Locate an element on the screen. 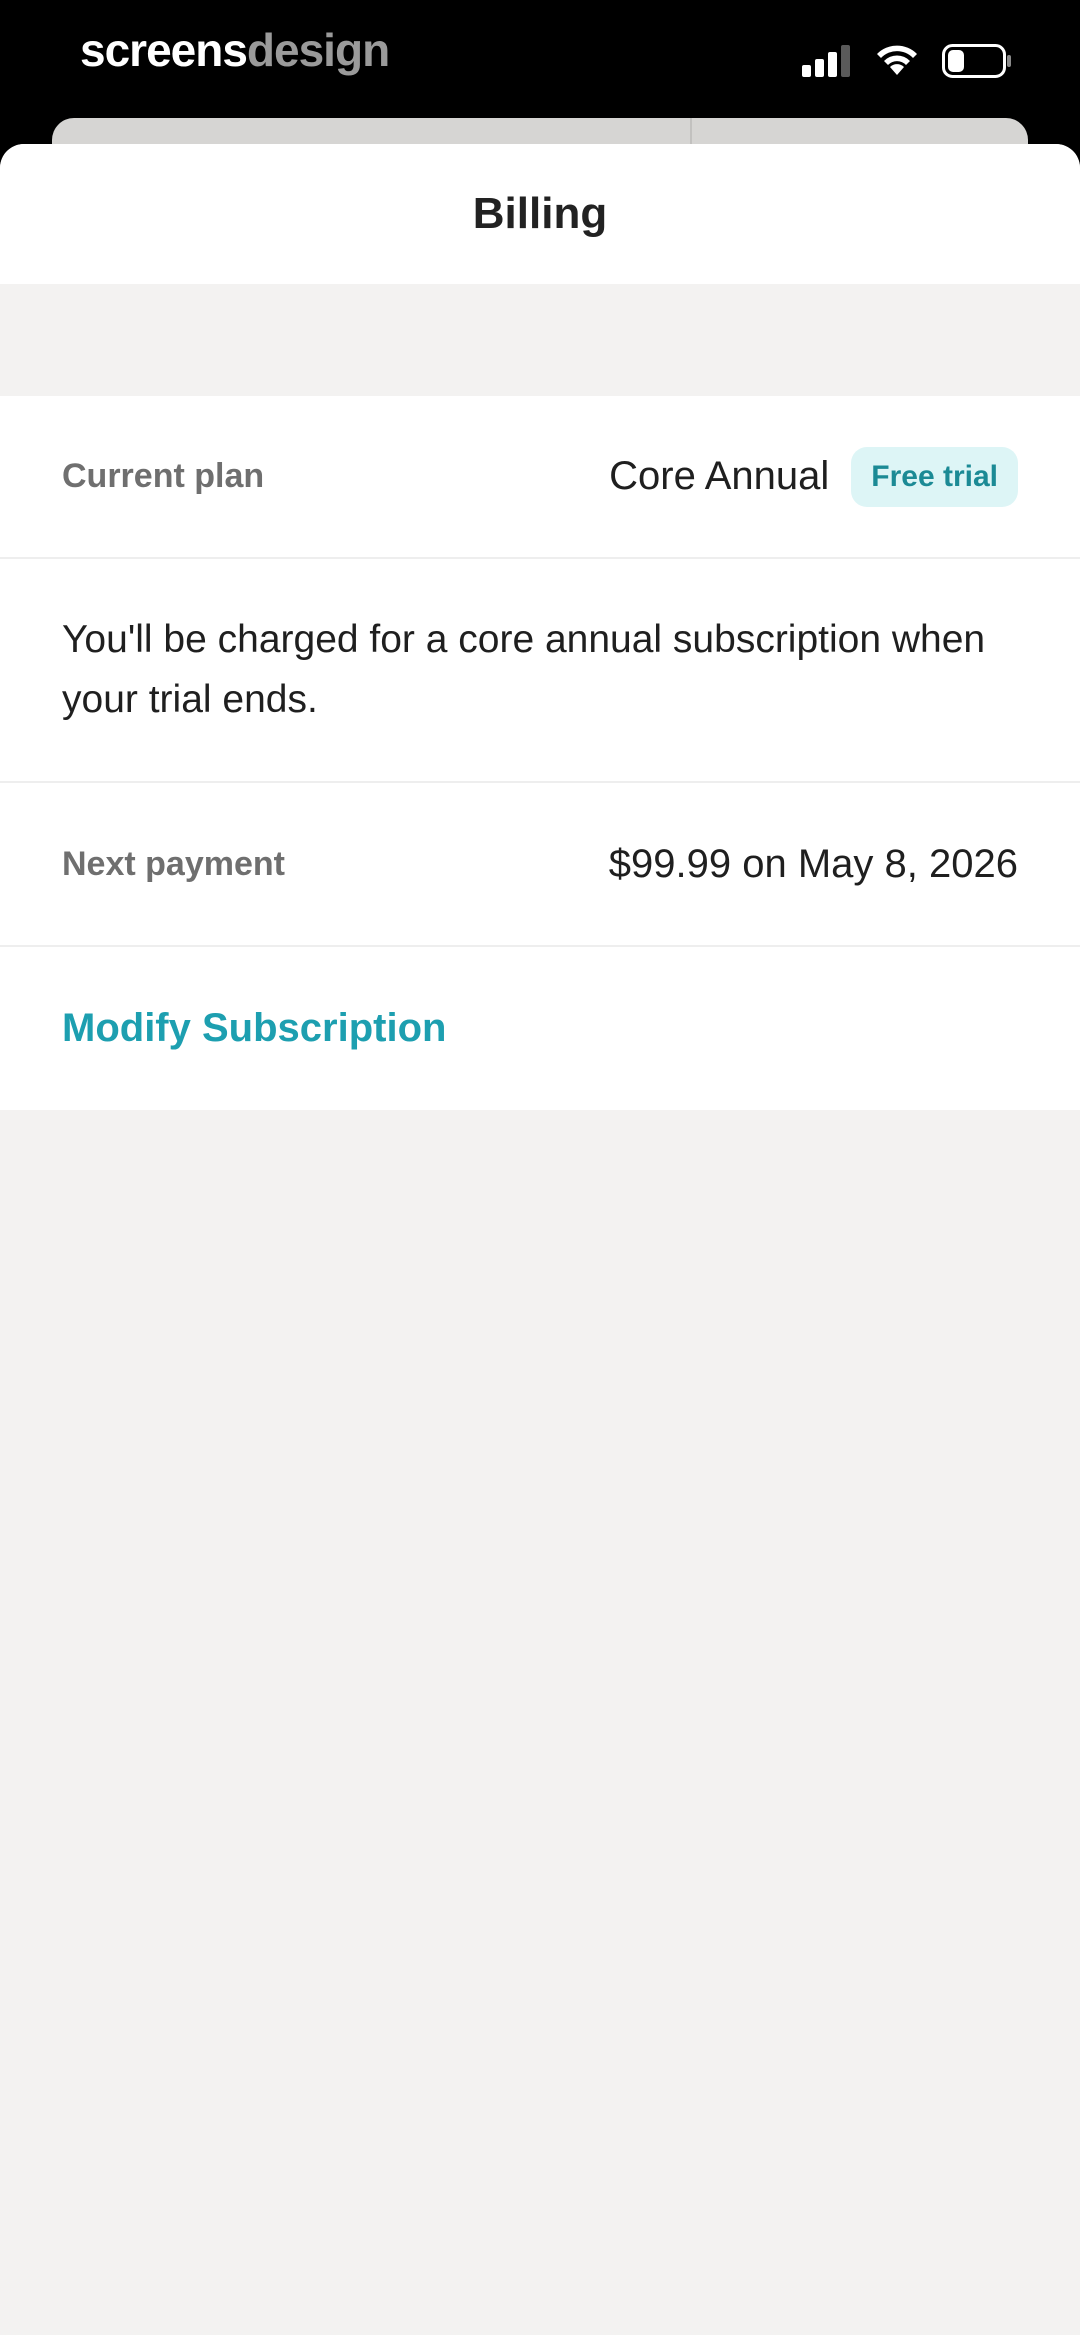 The width and height of the screenshot is (1080, 2335). current-plan-row: Current plan Core Annual Free trial is located at coordinates (540, 477).